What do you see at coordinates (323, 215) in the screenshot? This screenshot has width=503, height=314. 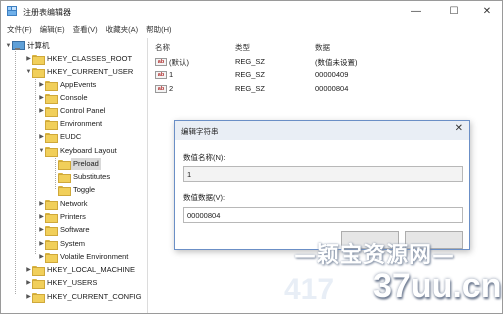 I see `value-data-field` at bounding box center [323, 215].